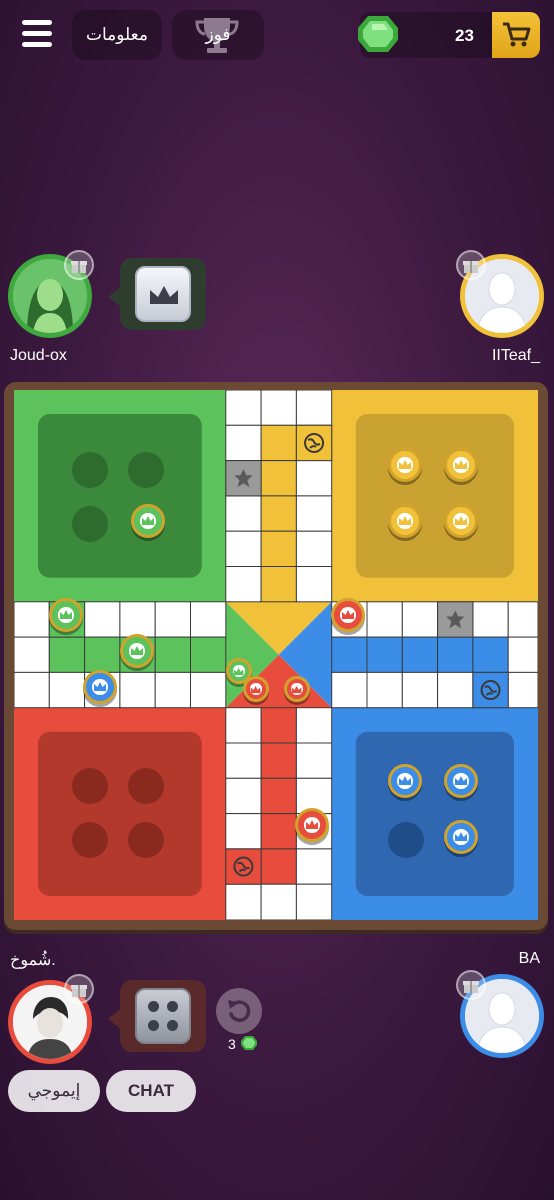 Image resolution: width=554 pixels, height=1200 pixels. What do you see at coordinates (38, 355) in the screenshot?
I see `player-name-green: Joud-ox` at bounding box center [38, 355].